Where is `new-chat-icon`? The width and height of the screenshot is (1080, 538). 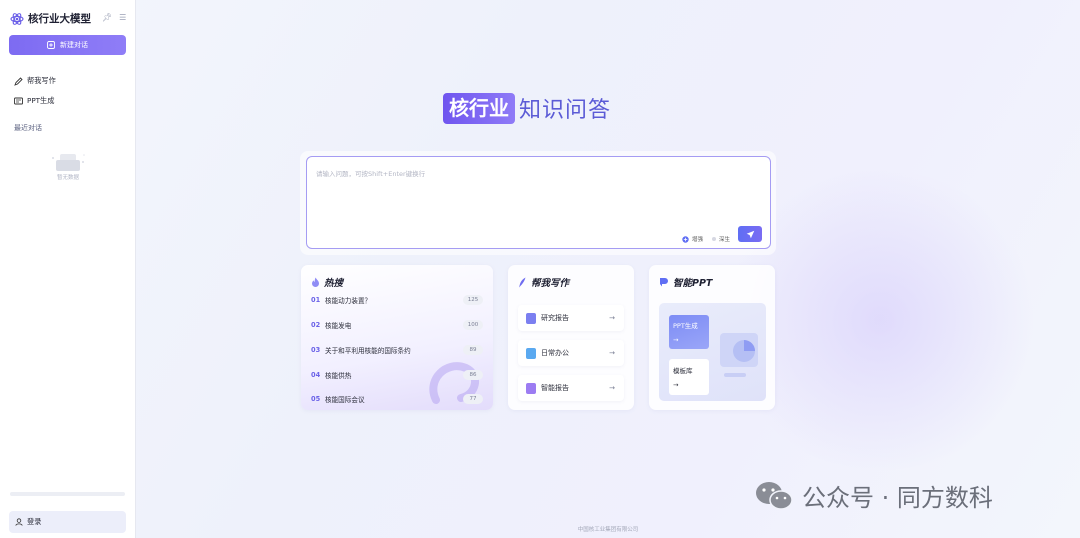
new-chat-icon is located at coordinates (51, 45).